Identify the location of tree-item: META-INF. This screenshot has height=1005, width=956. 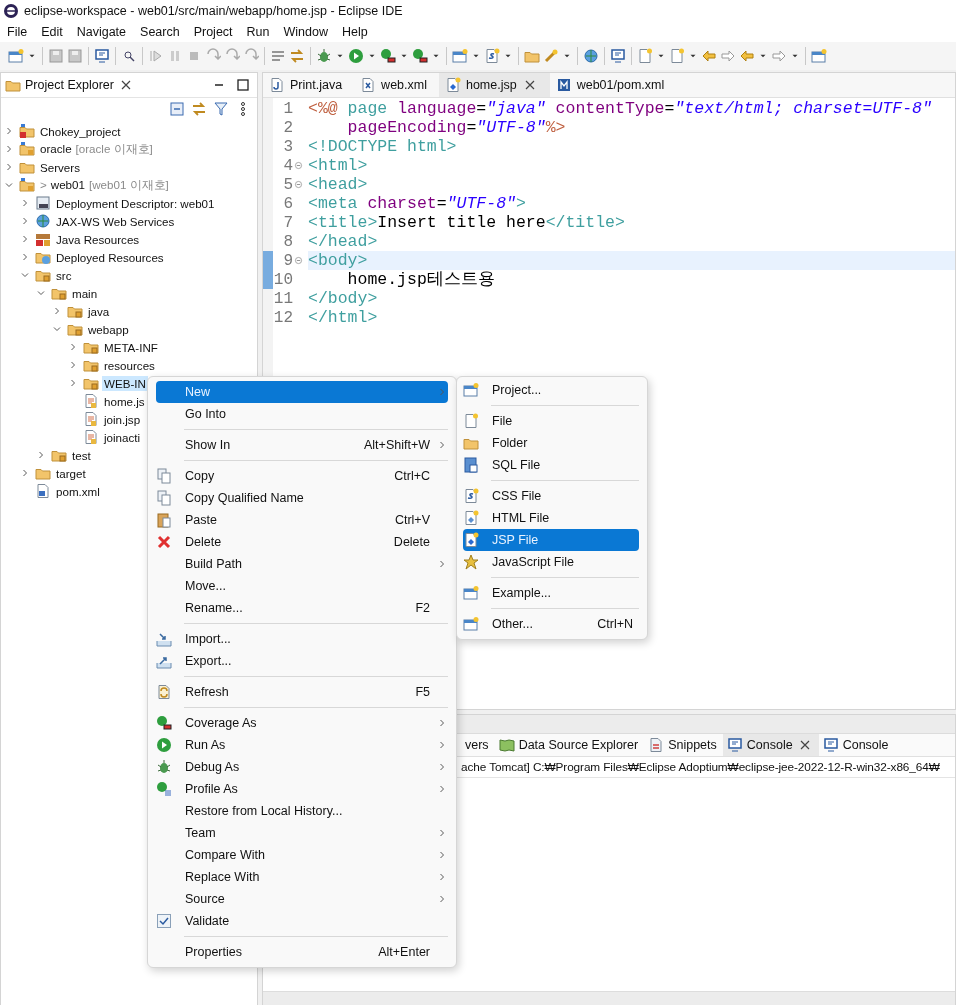
(131, 347).